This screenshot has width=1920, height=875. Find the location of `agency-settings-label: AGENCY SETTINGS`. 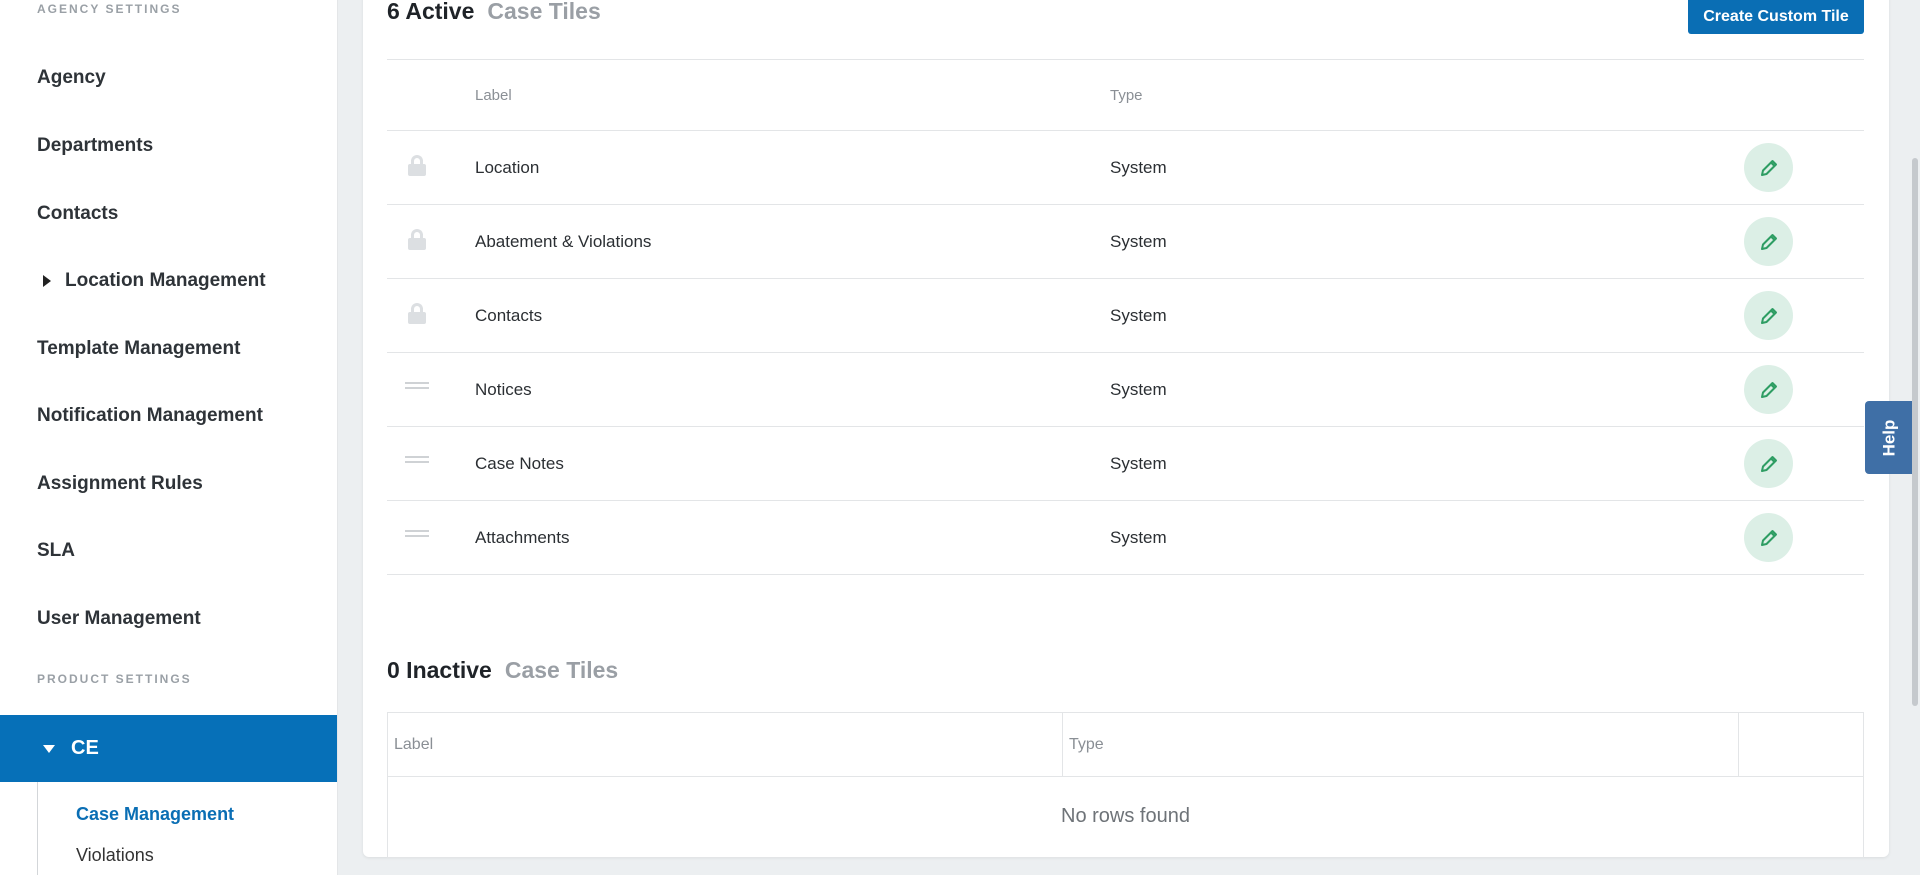

agency-settings-label: AGENCY SETTINGS is located at coordinates (109, 9).